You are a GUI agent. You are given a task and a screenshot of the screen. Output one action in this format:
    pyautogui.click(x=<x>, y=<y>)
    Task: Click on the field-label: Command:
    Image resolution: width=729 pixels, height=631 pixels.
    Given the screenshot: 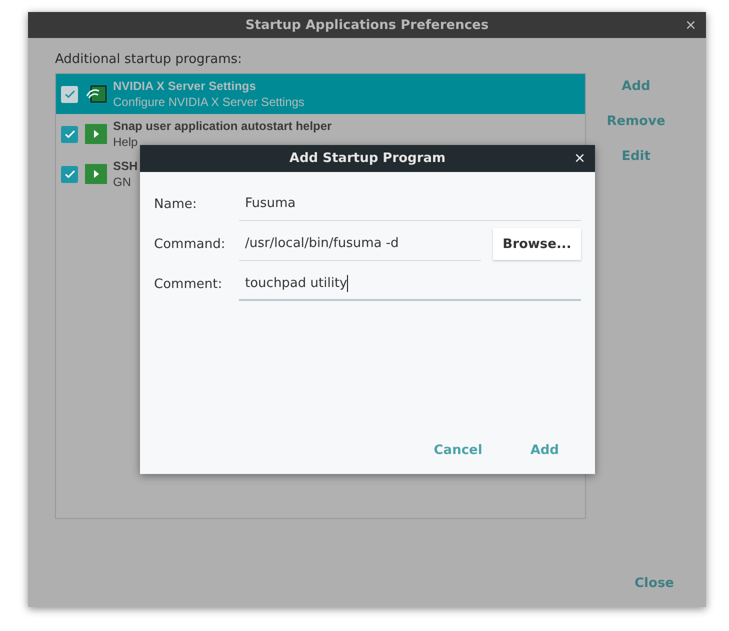 What is the action you would take?
    pyautogui.click(x=190, y=244)
    